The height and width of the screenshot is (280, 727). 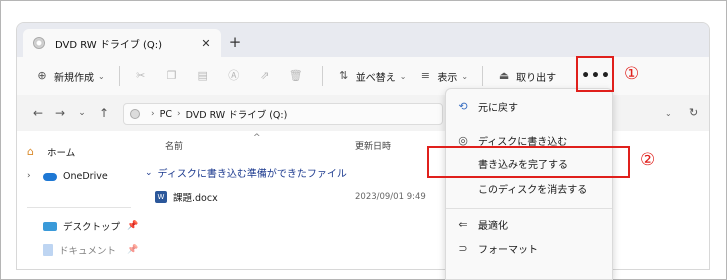 I want to click on file-name: 課題.docx, so click(x=195, y=198).